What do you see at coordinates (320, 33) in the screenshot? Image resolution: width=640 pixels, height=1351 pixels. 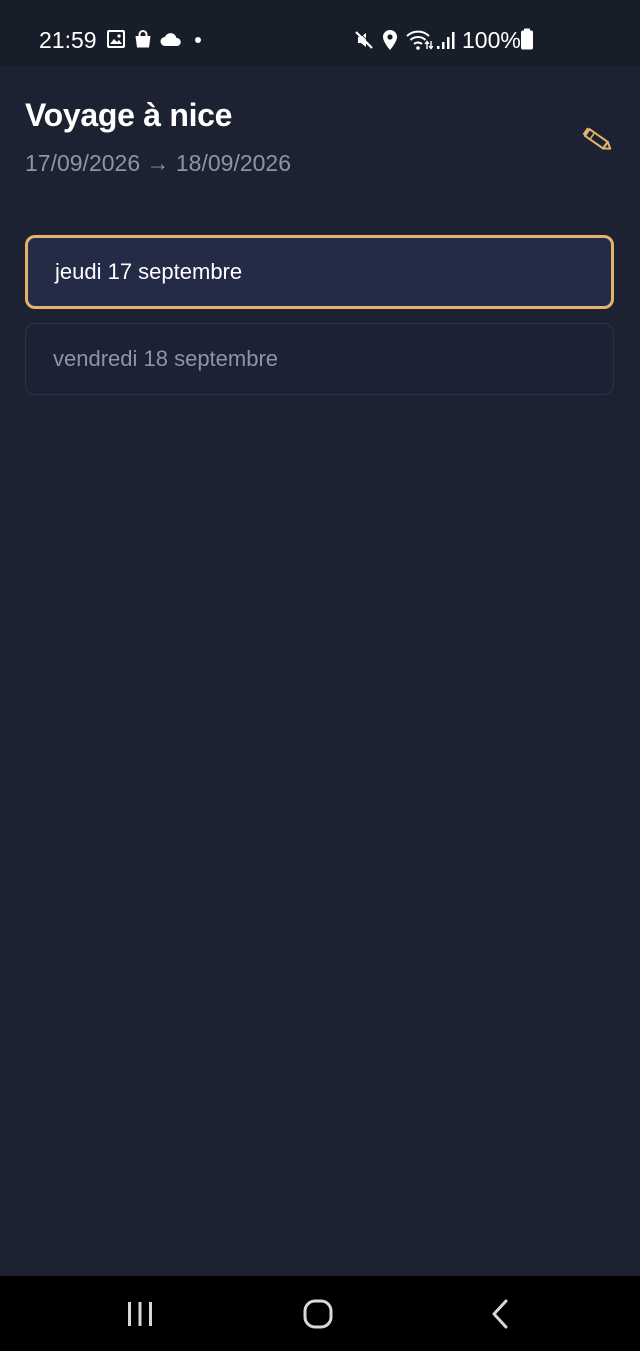 I see `status-bar: 21:59 100%` at bounding box center [320, 33].